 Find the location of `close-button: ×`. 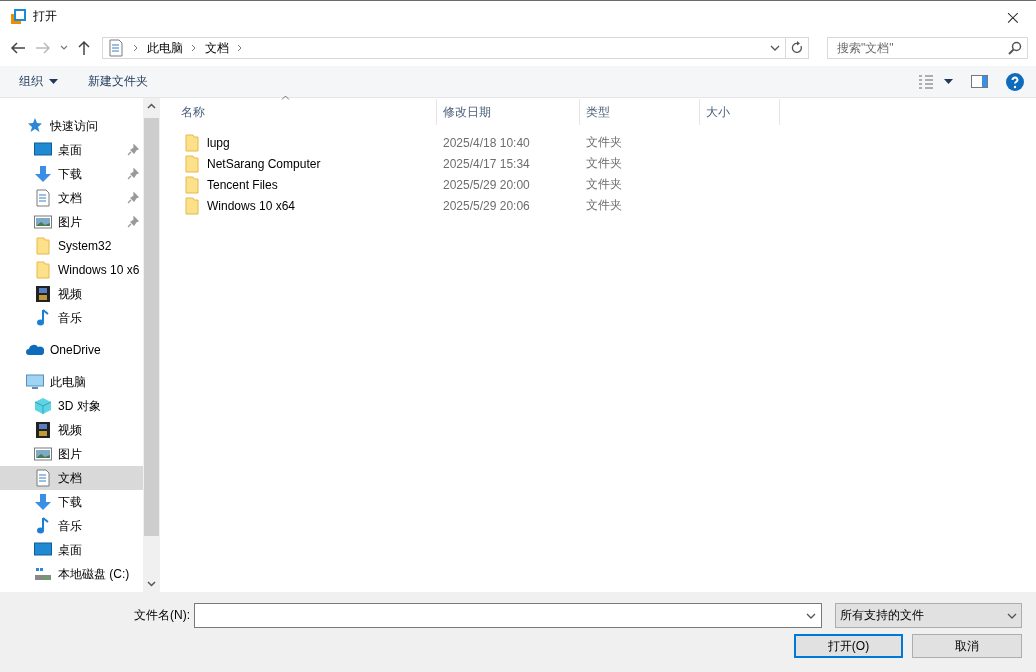

close-button: × is located at coordinates (1013, 16).